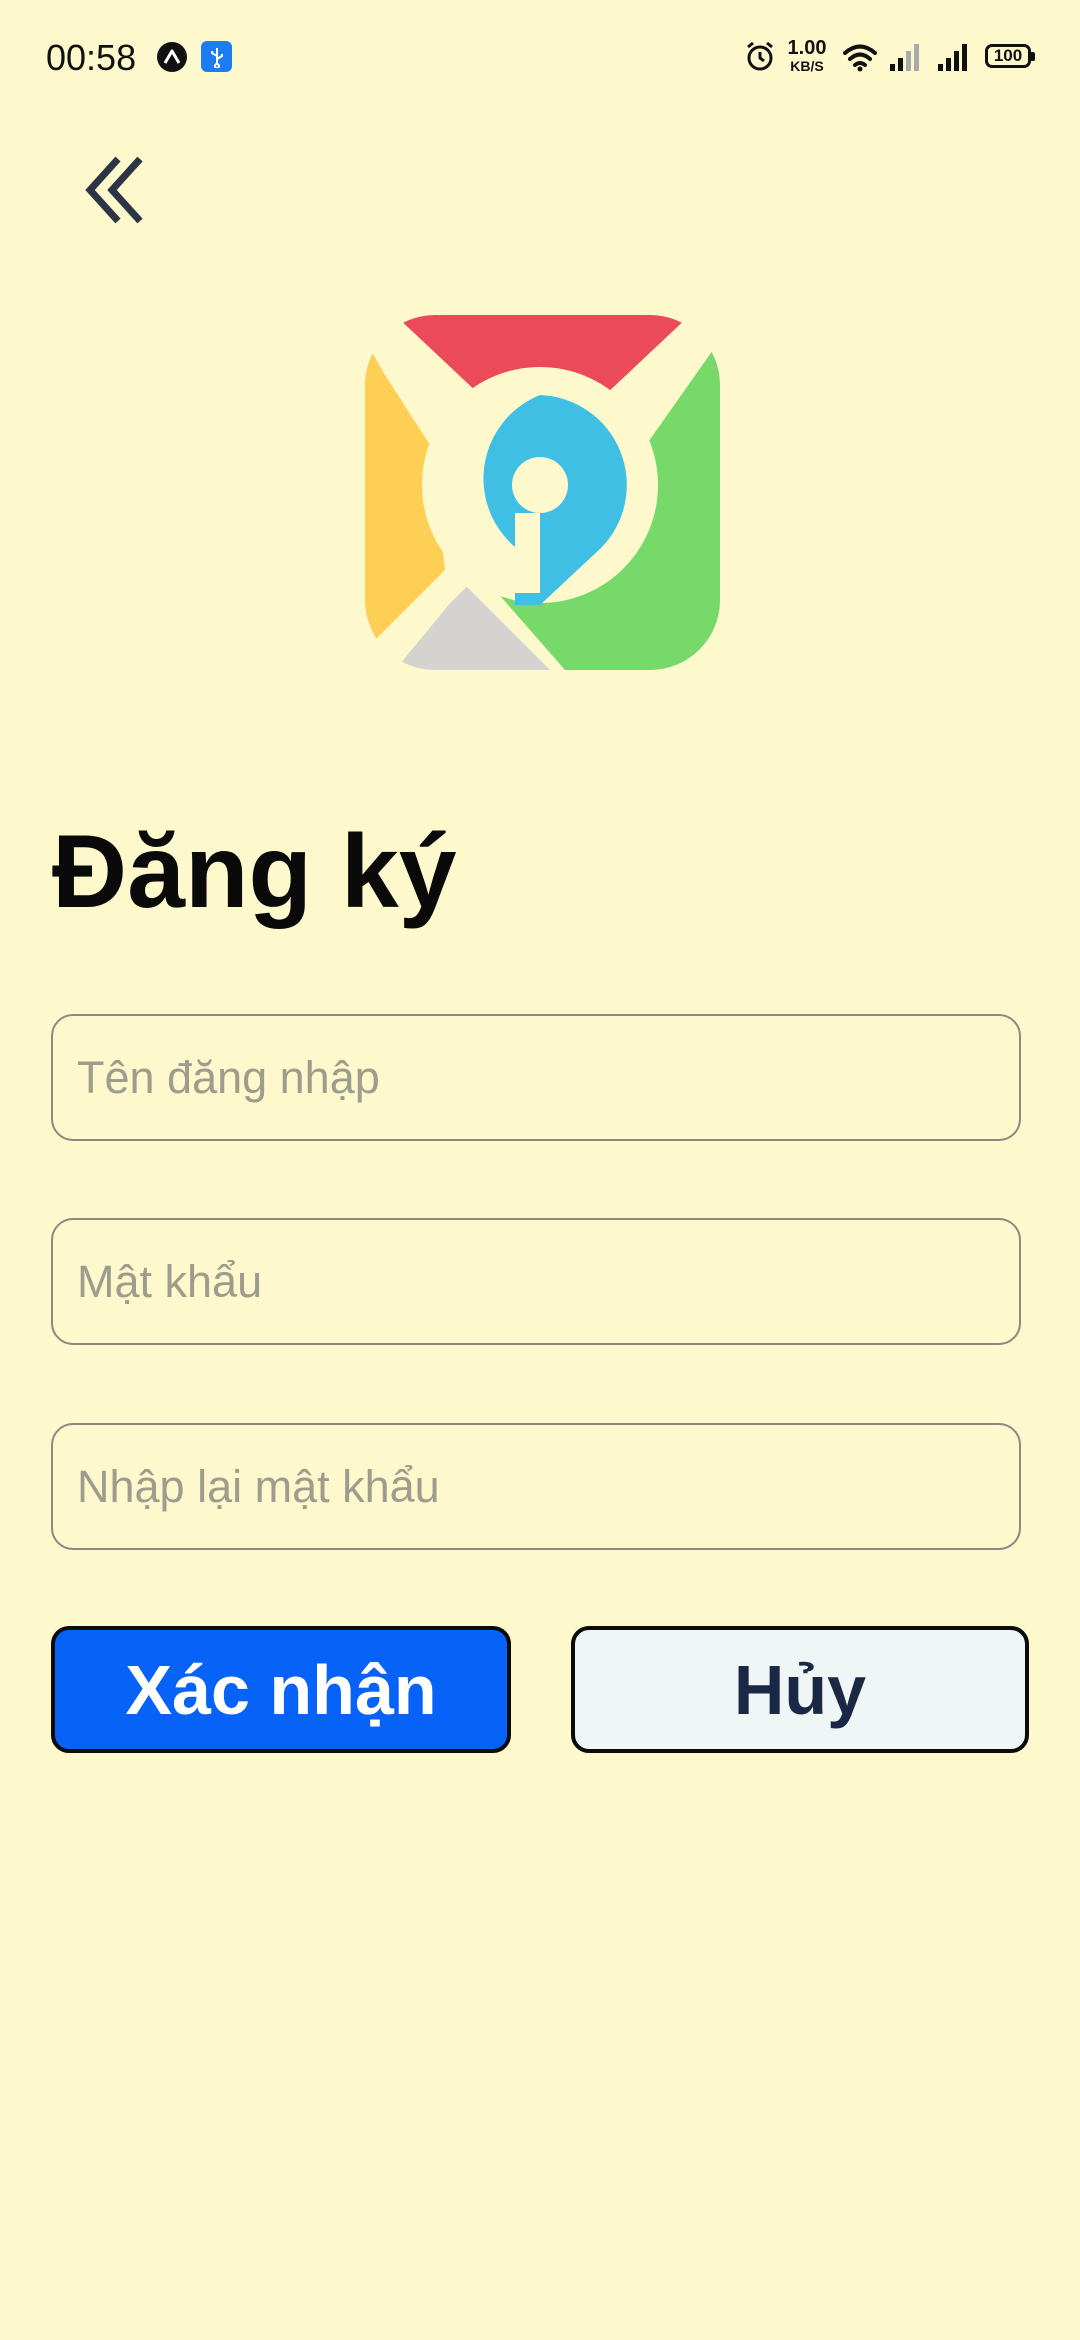  I want to click on password-input, so click(536, 1281).